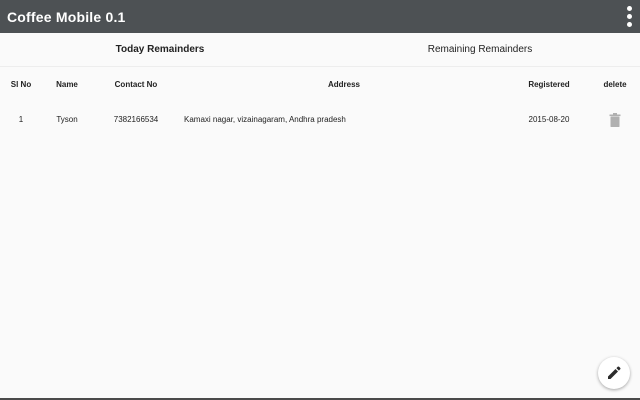 The height and width of the screenshot is (400, 640). I want to click on more-vert-icon, so click(629, 16).